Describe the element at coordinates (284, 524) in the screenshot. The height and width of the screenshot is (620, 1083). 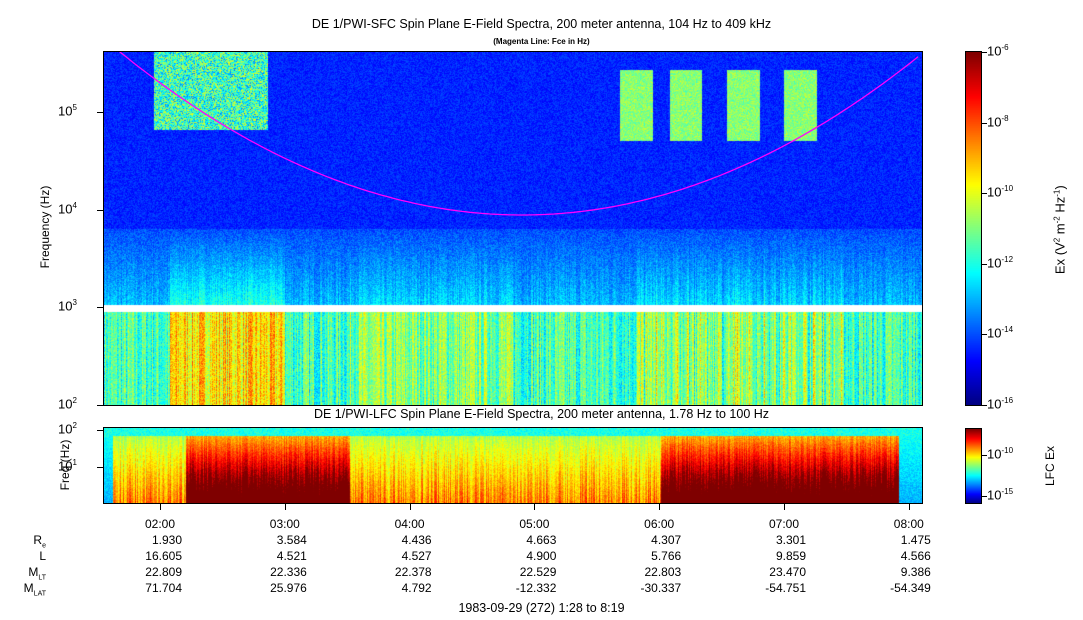
I see `time-tick-label: 03:00` at that location.